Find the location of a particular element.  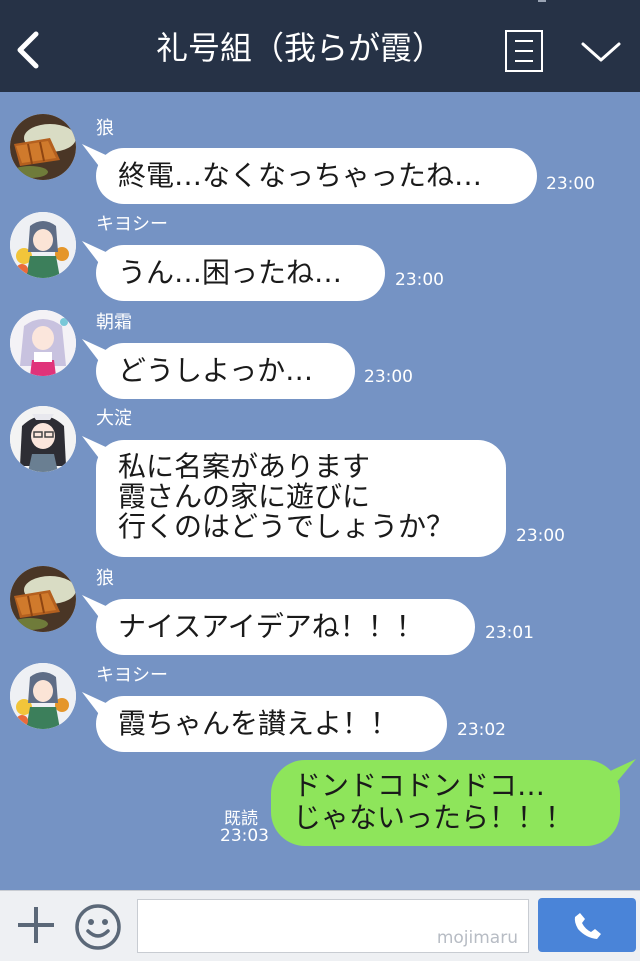

expand-button is located at coordinates (601, 52).